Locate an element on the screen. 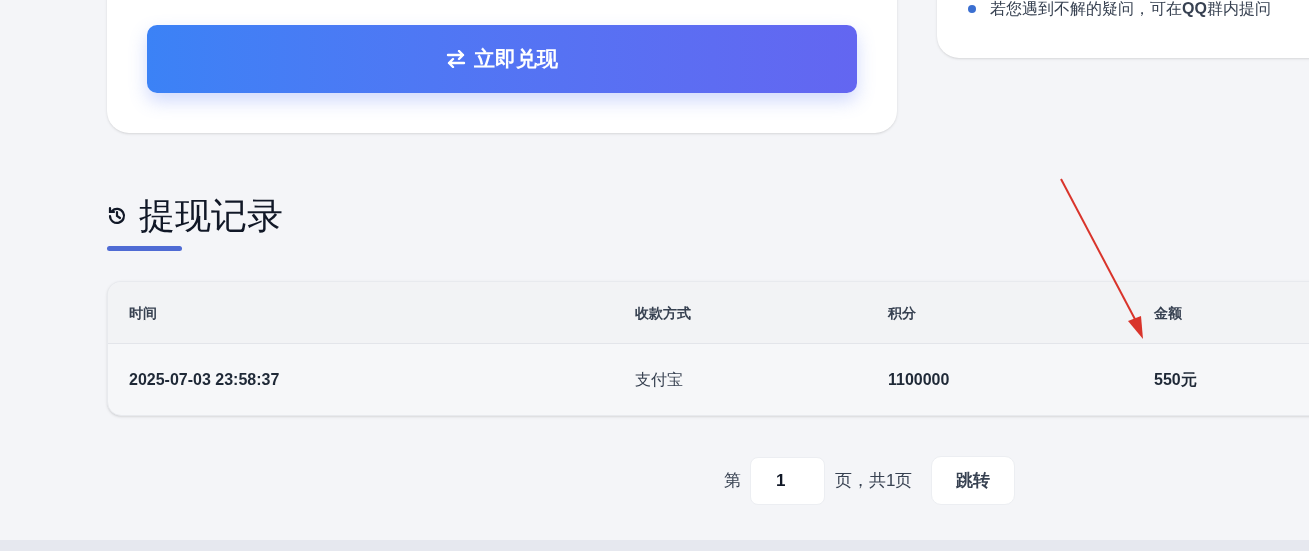  bullet-icon is located at coordinates (972, 9).